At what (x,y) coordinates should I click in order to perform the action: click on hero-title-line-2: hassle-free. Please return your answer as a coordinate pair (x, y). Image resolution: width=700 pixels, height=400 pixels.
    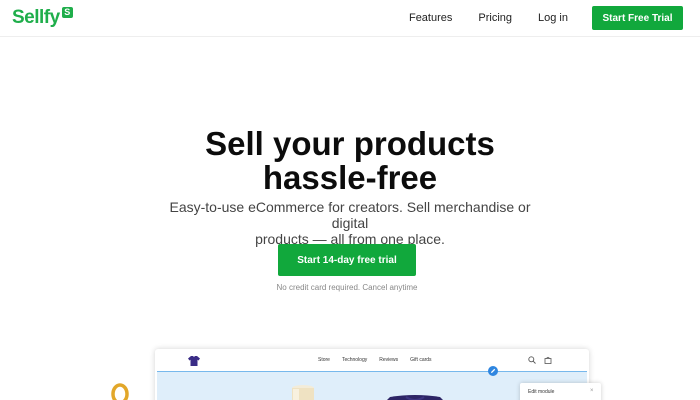
    Looking at the image, I should click on (350, 177).